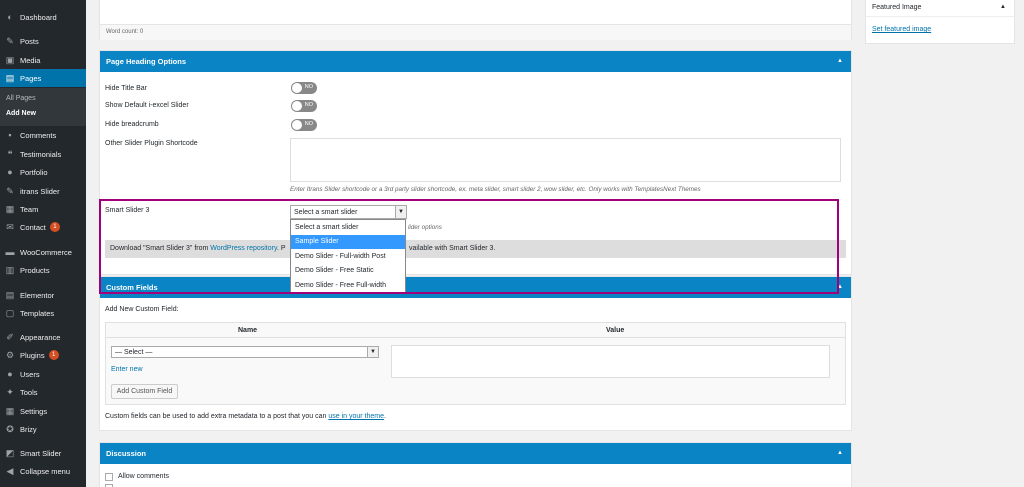 The height and width of the screenshot is (487, 1024). Describe the element at coordinates (10, 374) in the screenshot. I see `users-icon: ●` at that location.